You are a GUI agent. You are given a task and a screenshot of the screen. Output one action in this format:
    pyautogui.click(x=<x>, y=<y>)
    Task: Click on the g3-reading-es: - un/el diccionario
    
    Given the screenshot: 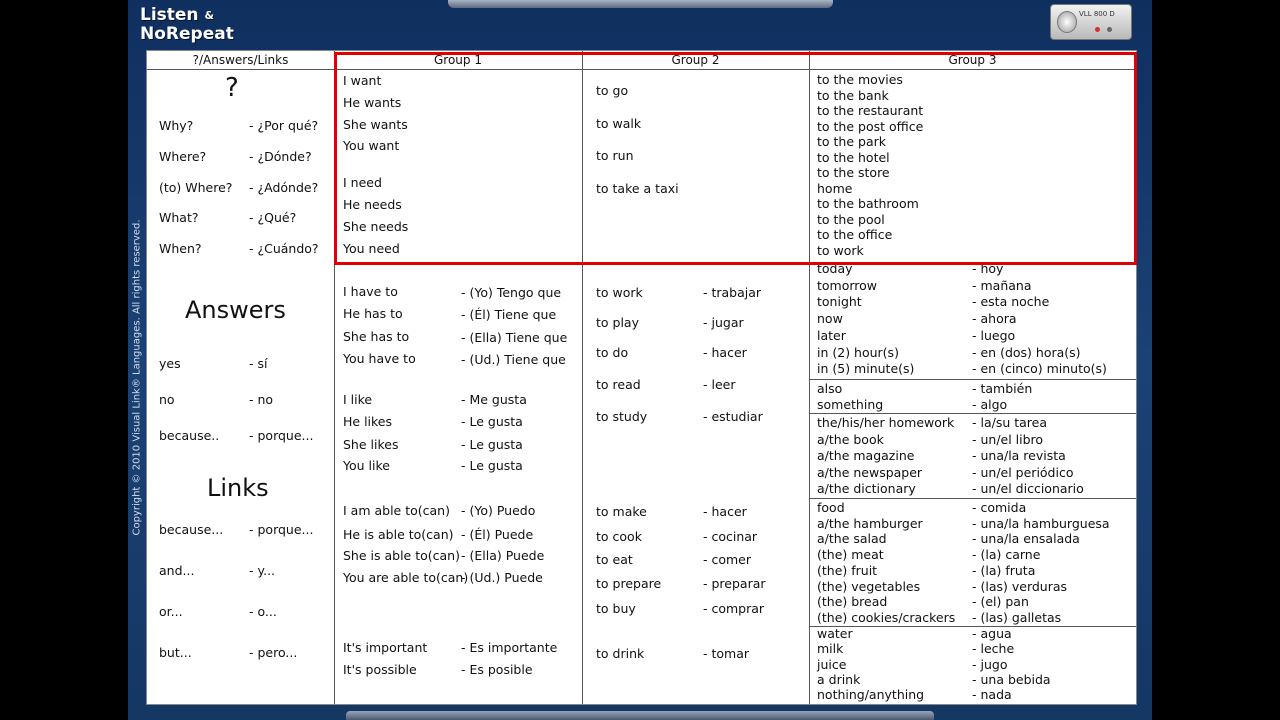 What is the action you would take?
    pyautogui.click(x=1028, y=488)
    